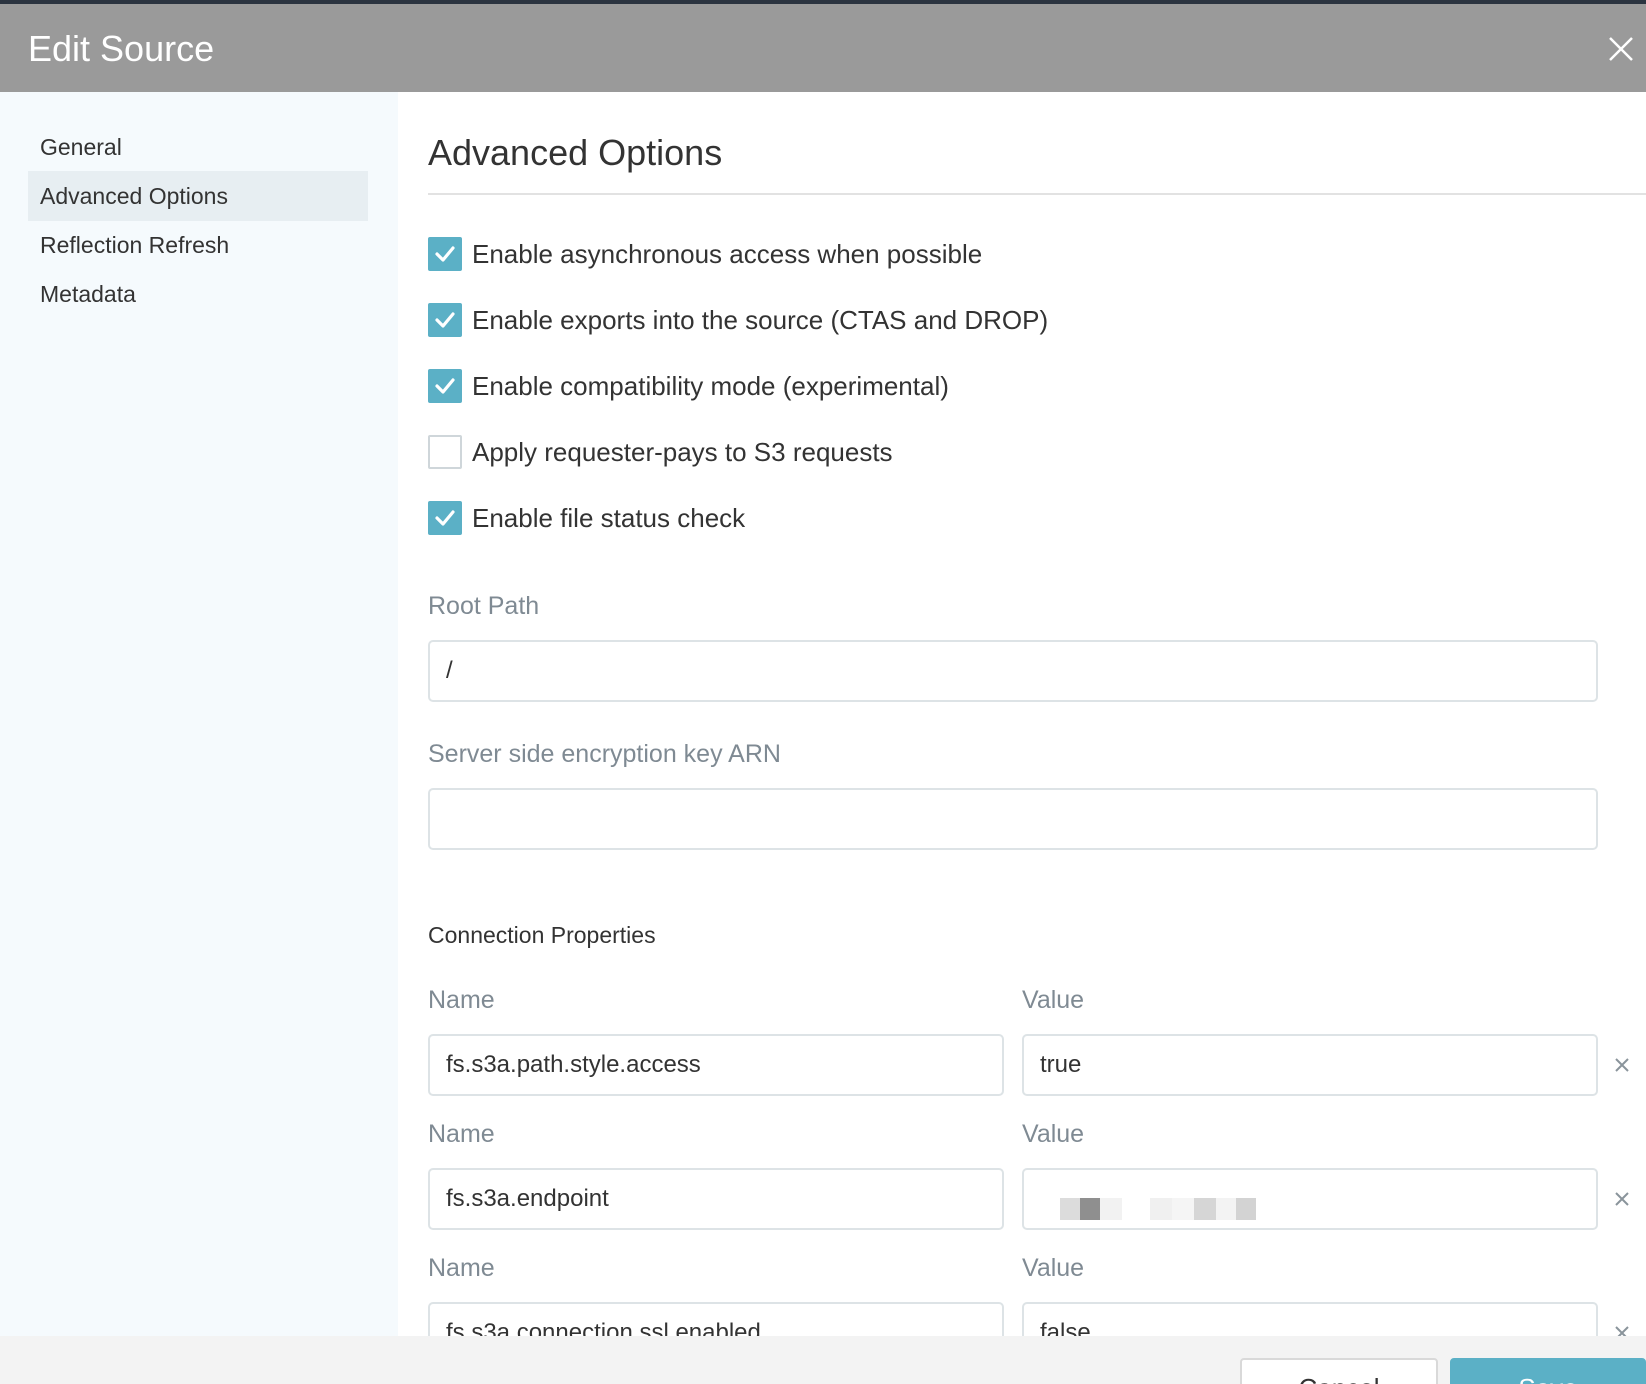 The width and height of the screenshot is (1646, 1384). I want to click on sidebar-item-metadata: Metadata, so click(198, 294).